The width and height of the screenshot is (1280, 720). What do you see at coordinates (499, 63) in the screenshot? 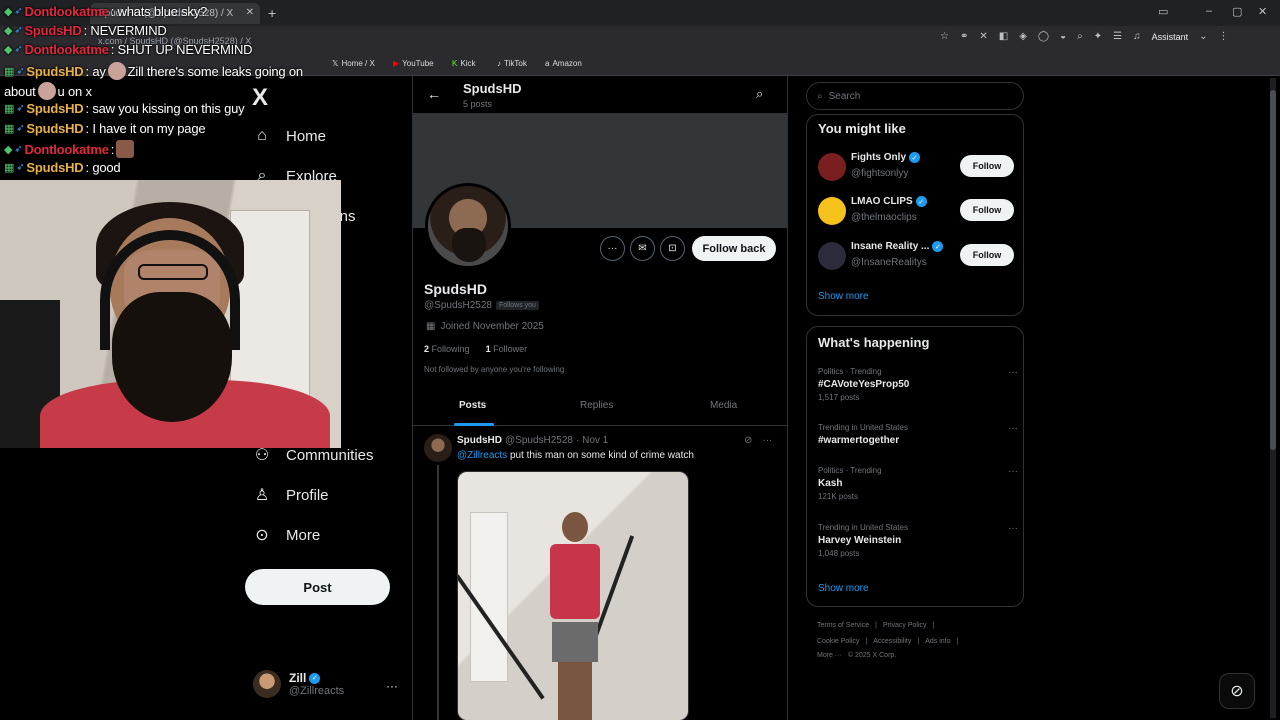
I see `tiktok-icon: ♪` at bounding box center [499, 63].